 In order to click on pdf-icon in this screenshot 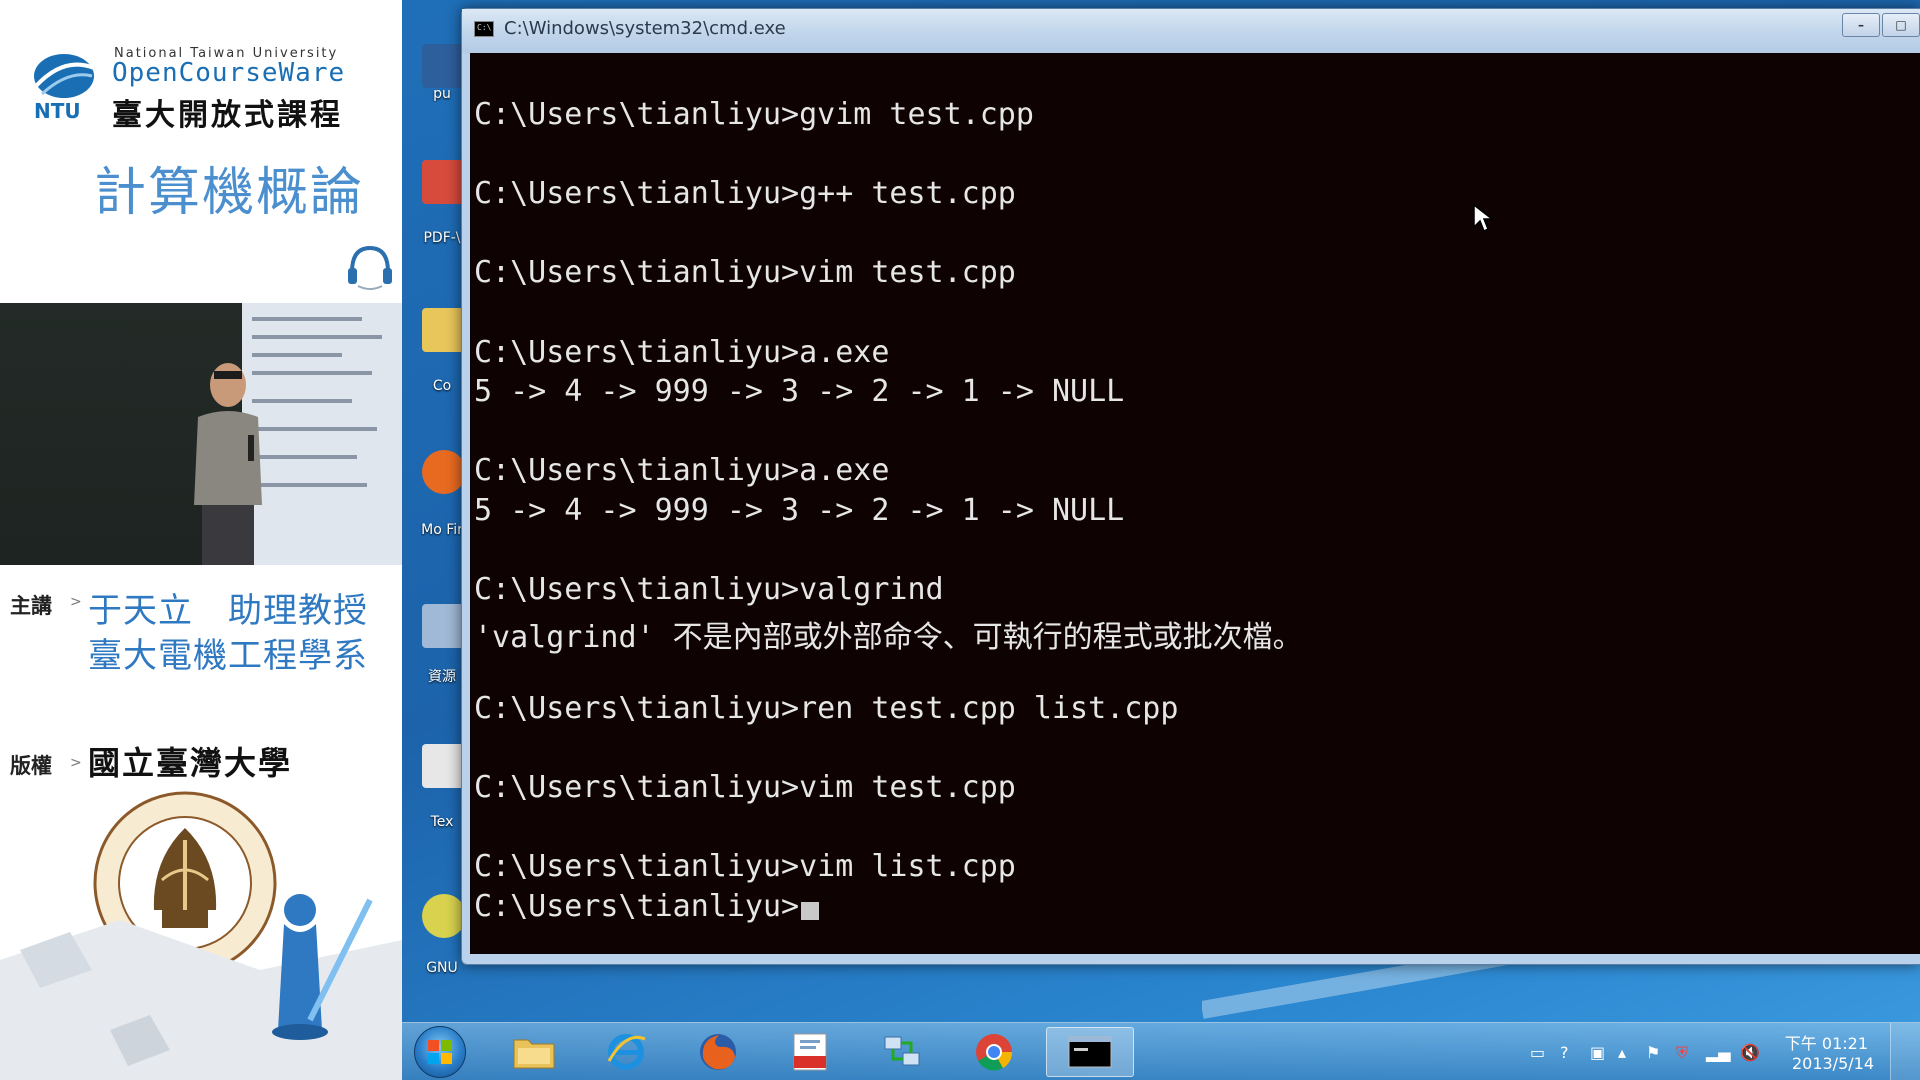, I will do `click(810, 1052)`.